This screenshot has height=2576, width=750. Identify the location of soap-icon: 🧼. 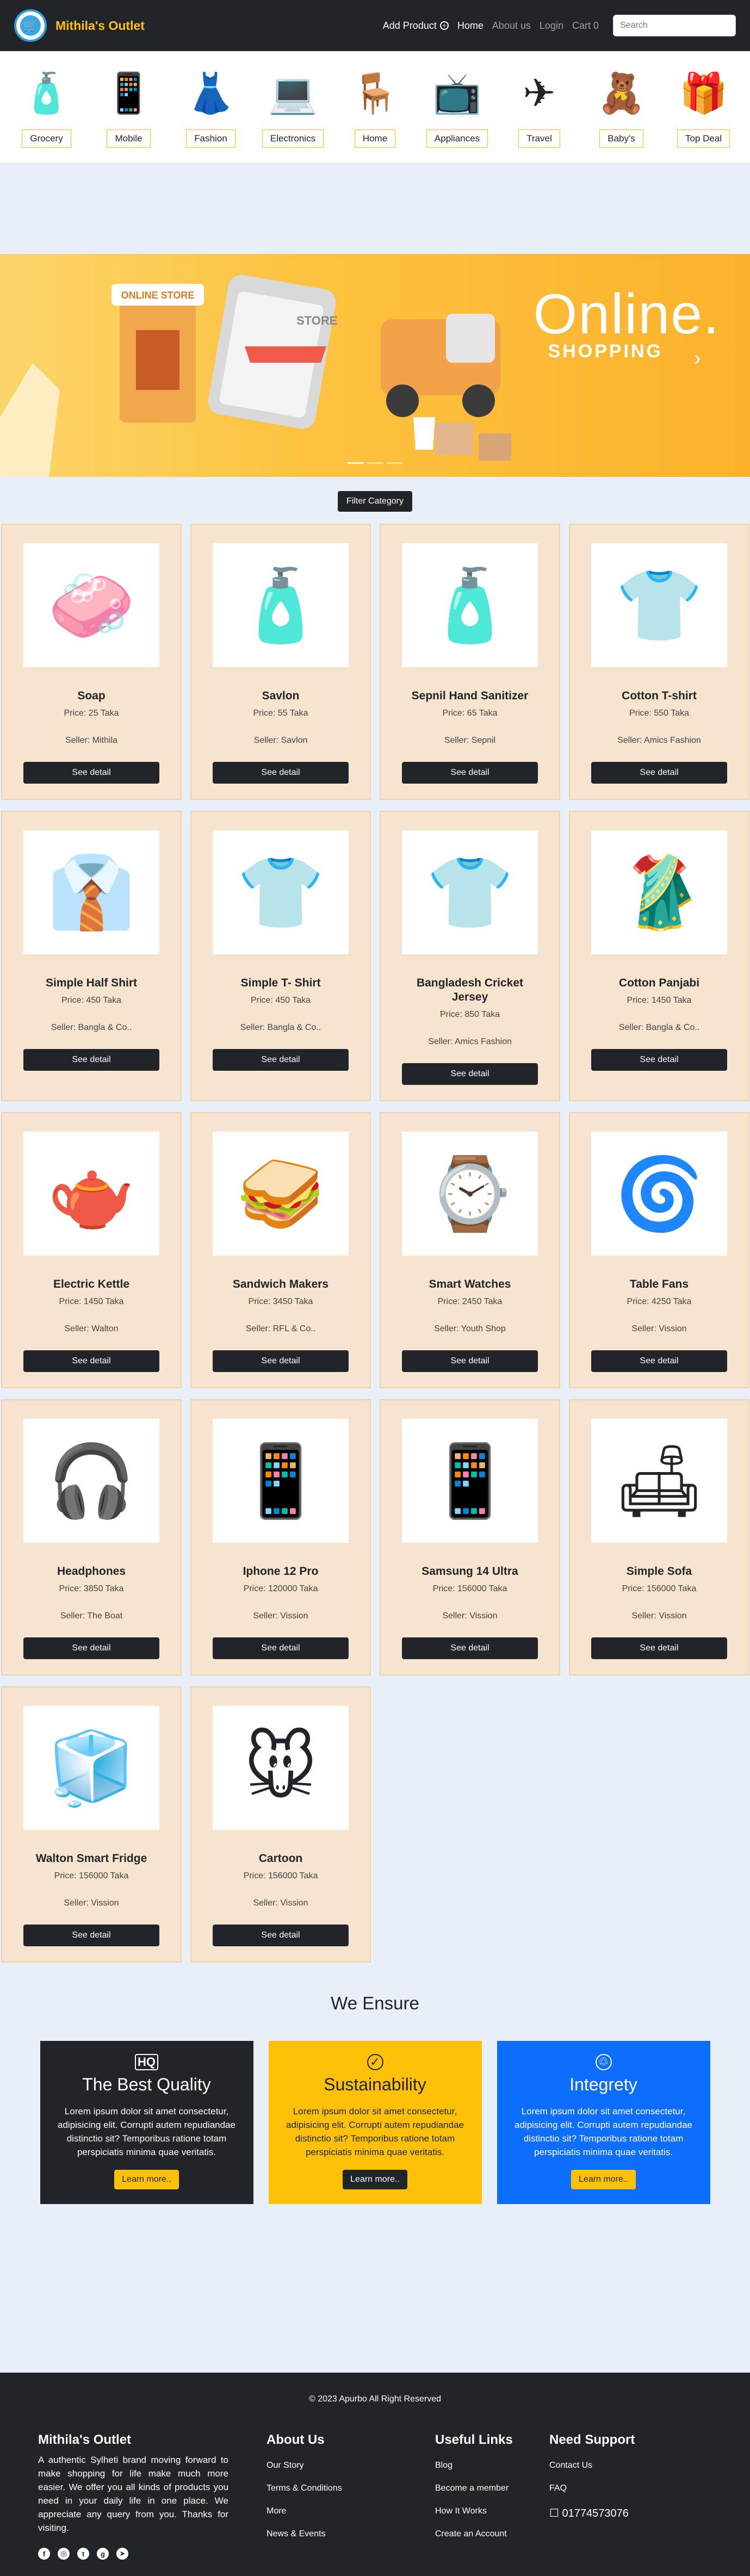
(91, 605).